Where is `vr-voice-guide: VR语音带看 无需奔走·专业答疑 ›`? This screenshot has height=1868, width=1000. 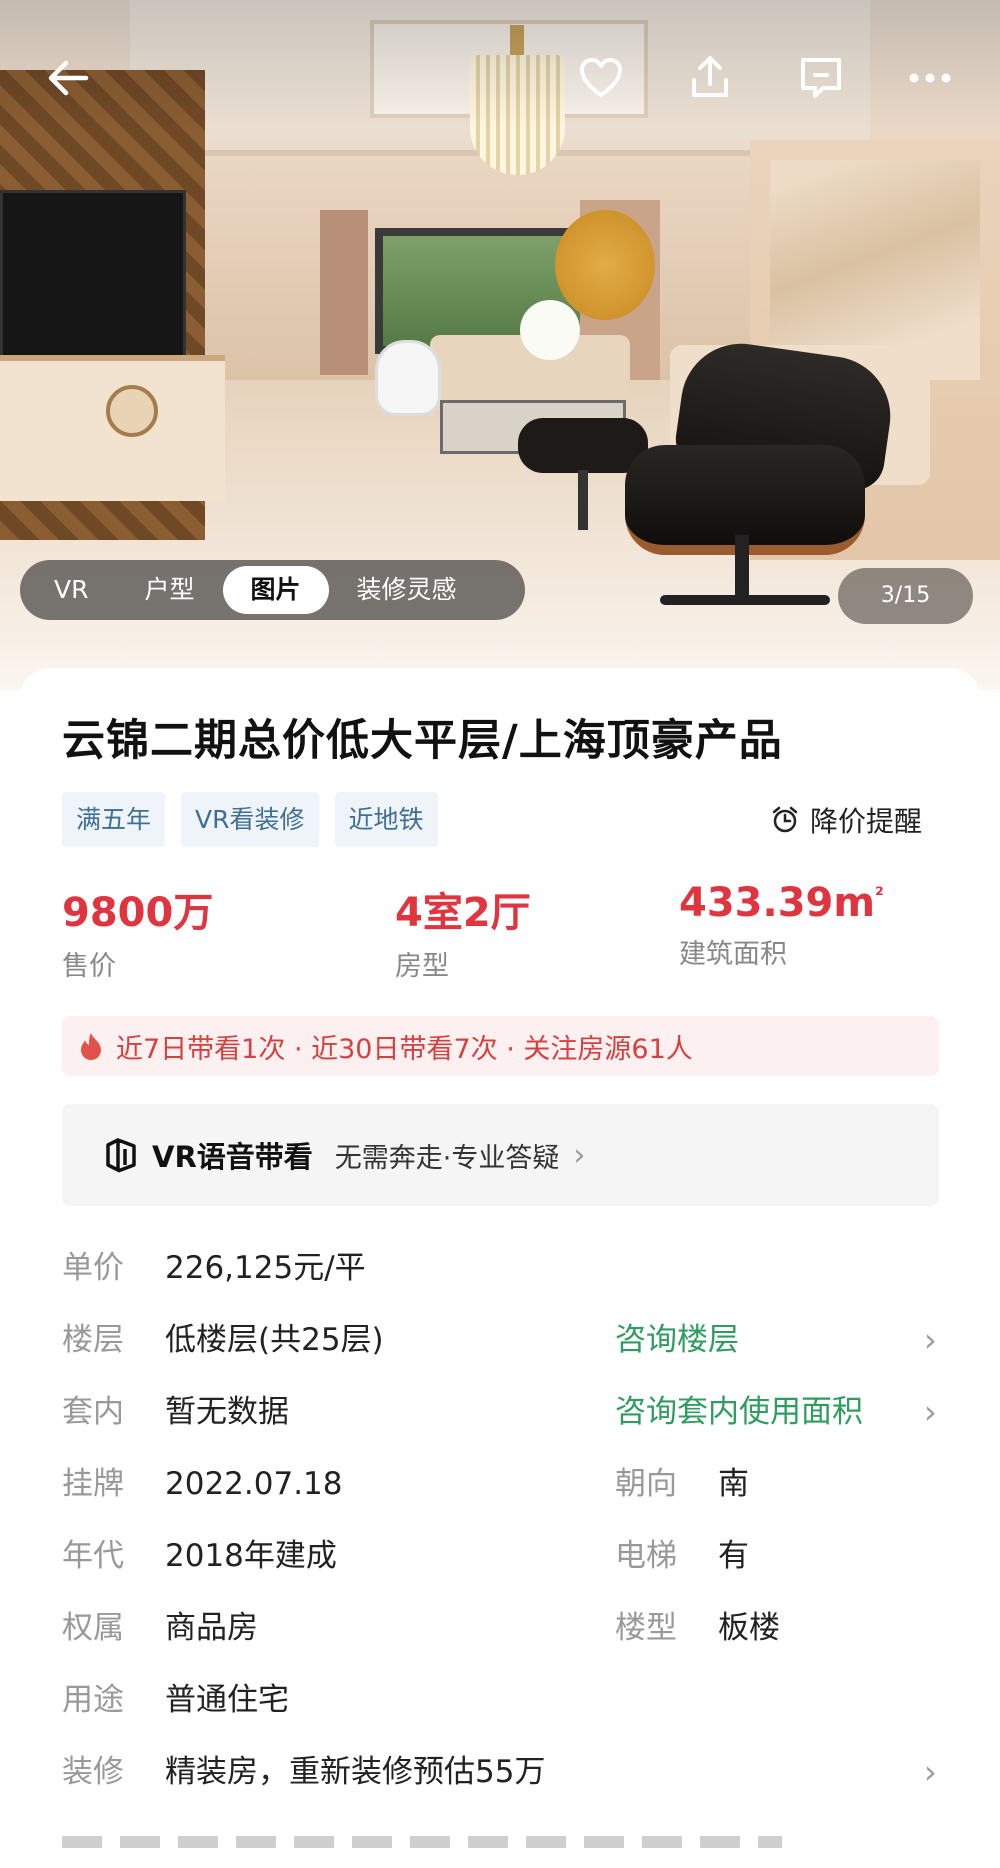
vr-voice-guide: VR语音带看 无需奔走·专业答疑 › is located at coordinates (500, 1155).